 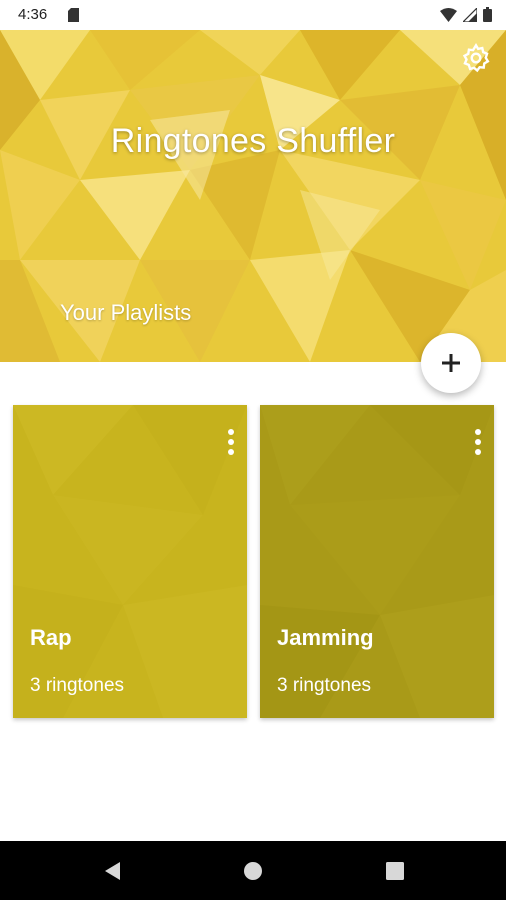 What do you see at coordinates (33, 14) in the screenshot?
I see `status-time: 4:36` at bounding box center [33, 14].